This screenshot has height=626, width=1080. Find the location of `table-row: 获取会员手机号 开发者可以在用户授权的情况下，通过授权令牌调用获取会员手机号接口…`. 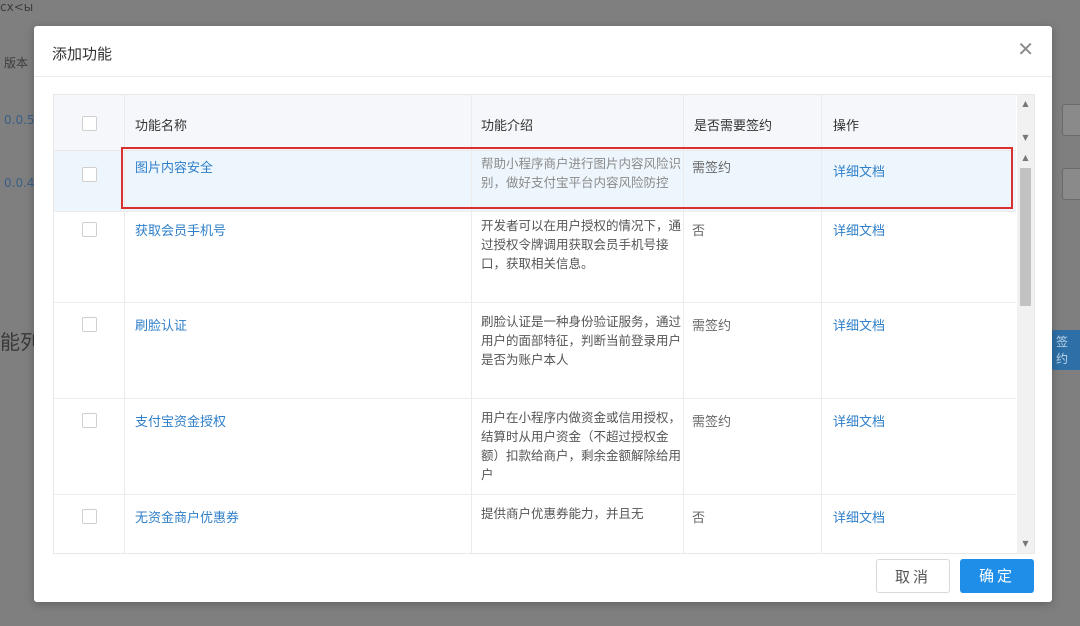

table-row: 获取会员手机号 开发者可以在用户授权的情况下，通过授权令牌调用获取会员手机号接口… is located at coordinates (535, 257).